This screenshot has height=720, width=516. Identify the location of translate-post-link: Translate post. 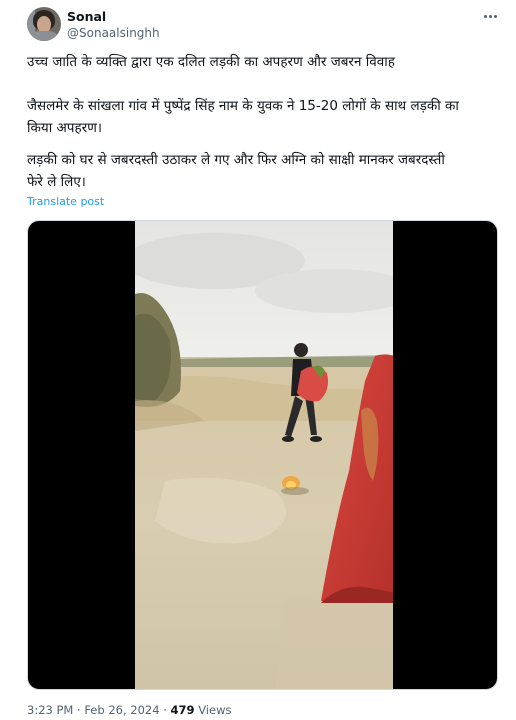
(65, 201).